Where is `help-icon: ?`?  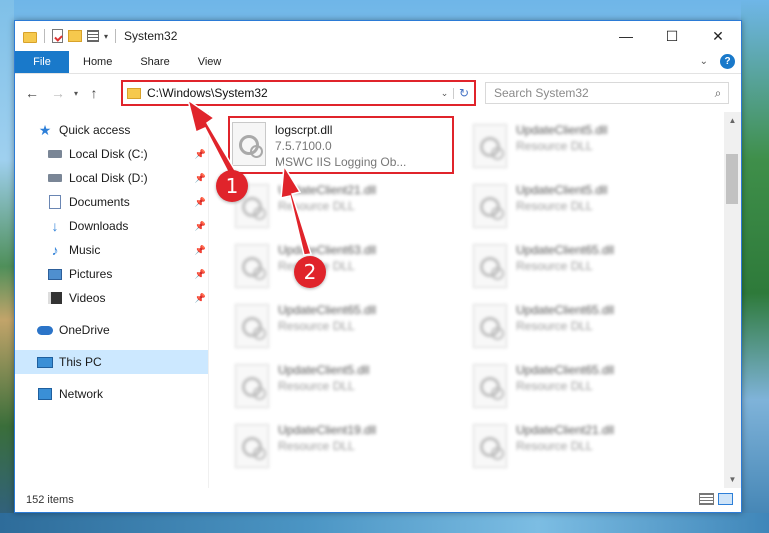
help-icon: ? is located at coordinates (727, 61).